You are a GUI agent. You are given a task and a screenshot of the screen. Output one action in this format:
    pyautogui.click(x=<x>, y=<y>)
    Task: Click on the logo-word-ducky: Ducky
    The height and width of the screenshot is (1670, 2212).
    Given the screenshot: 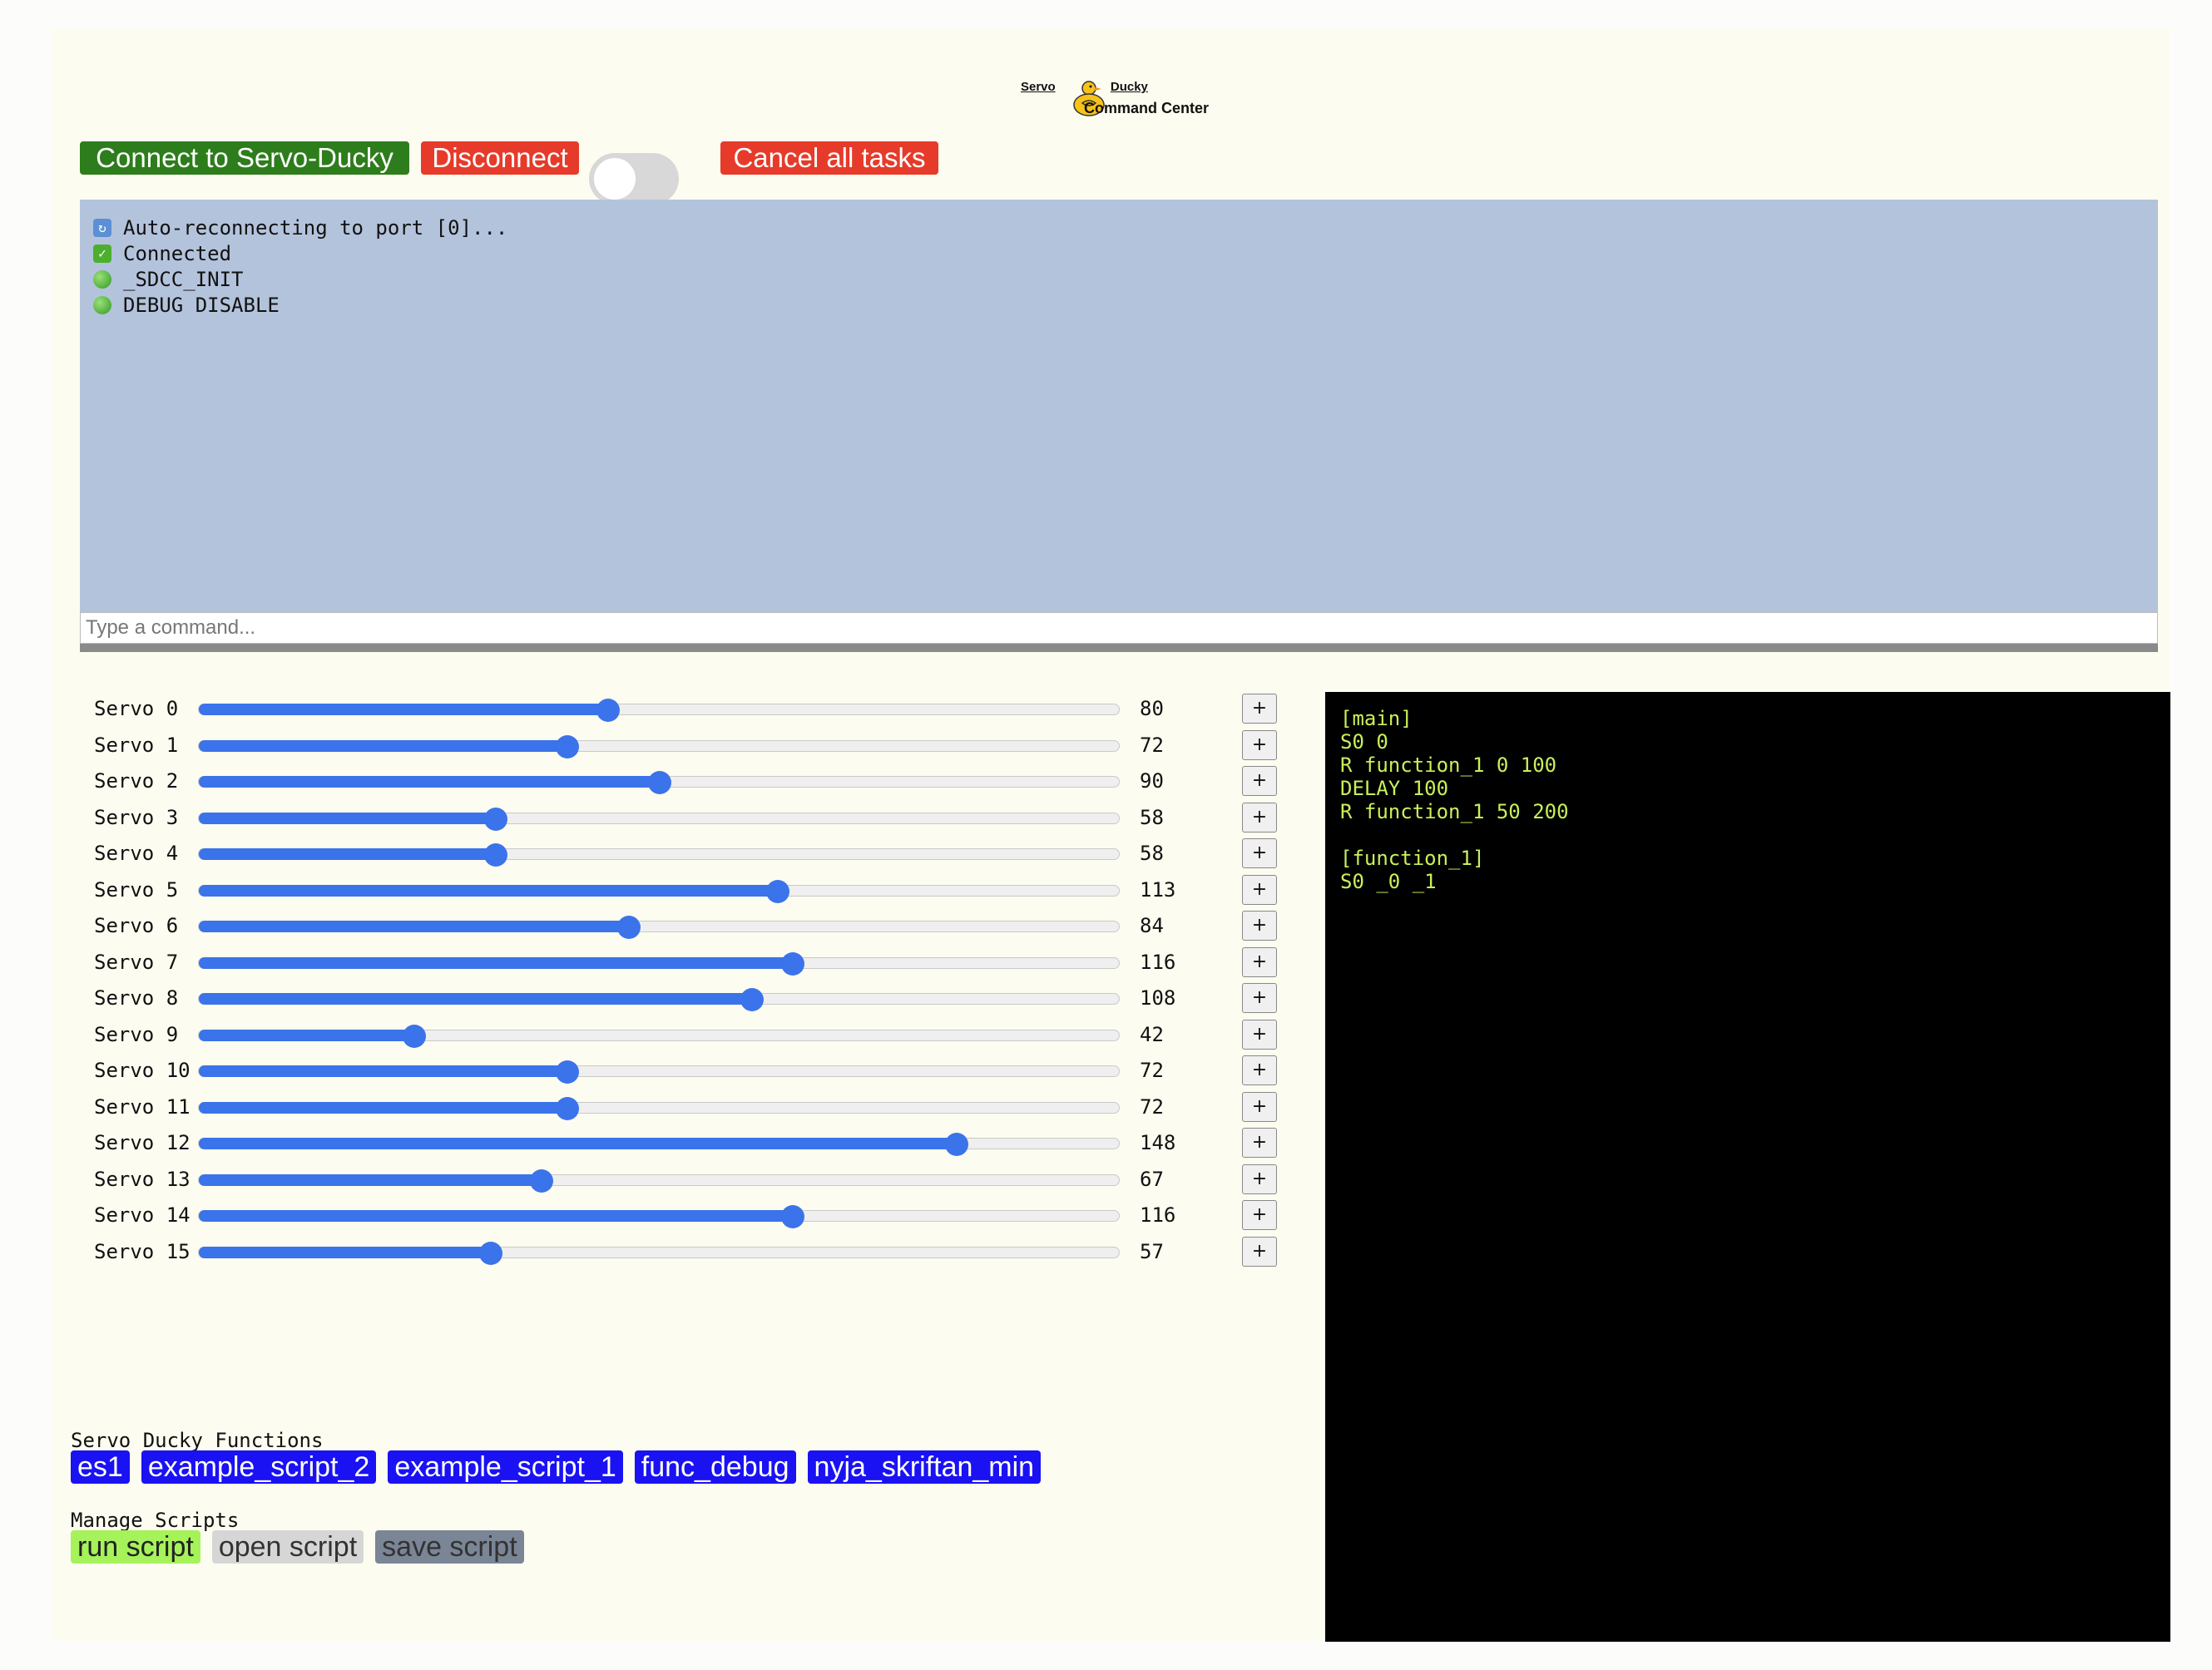 What is the action you would take?
    pyautogui.click(x=1129, y=87)
    